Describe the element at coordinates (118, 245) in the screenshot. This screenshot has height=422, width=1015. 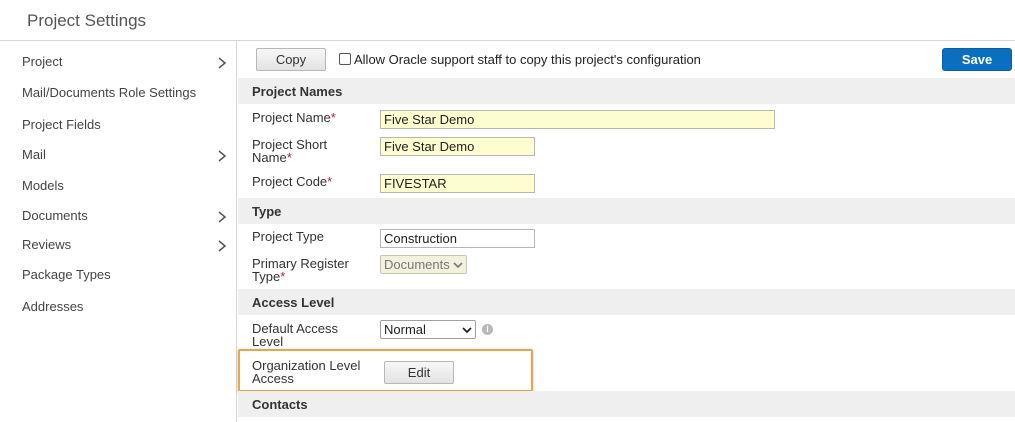
I see `sidebar-item-reviews: Reviews` at that location.